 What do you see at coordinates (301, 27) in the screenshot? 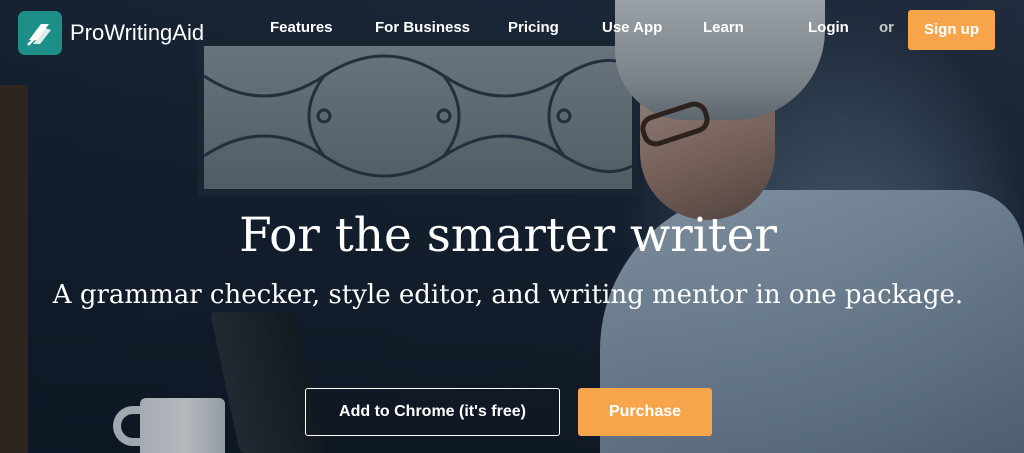
I see `nav-features: Features` at bounding box center [301, 27].